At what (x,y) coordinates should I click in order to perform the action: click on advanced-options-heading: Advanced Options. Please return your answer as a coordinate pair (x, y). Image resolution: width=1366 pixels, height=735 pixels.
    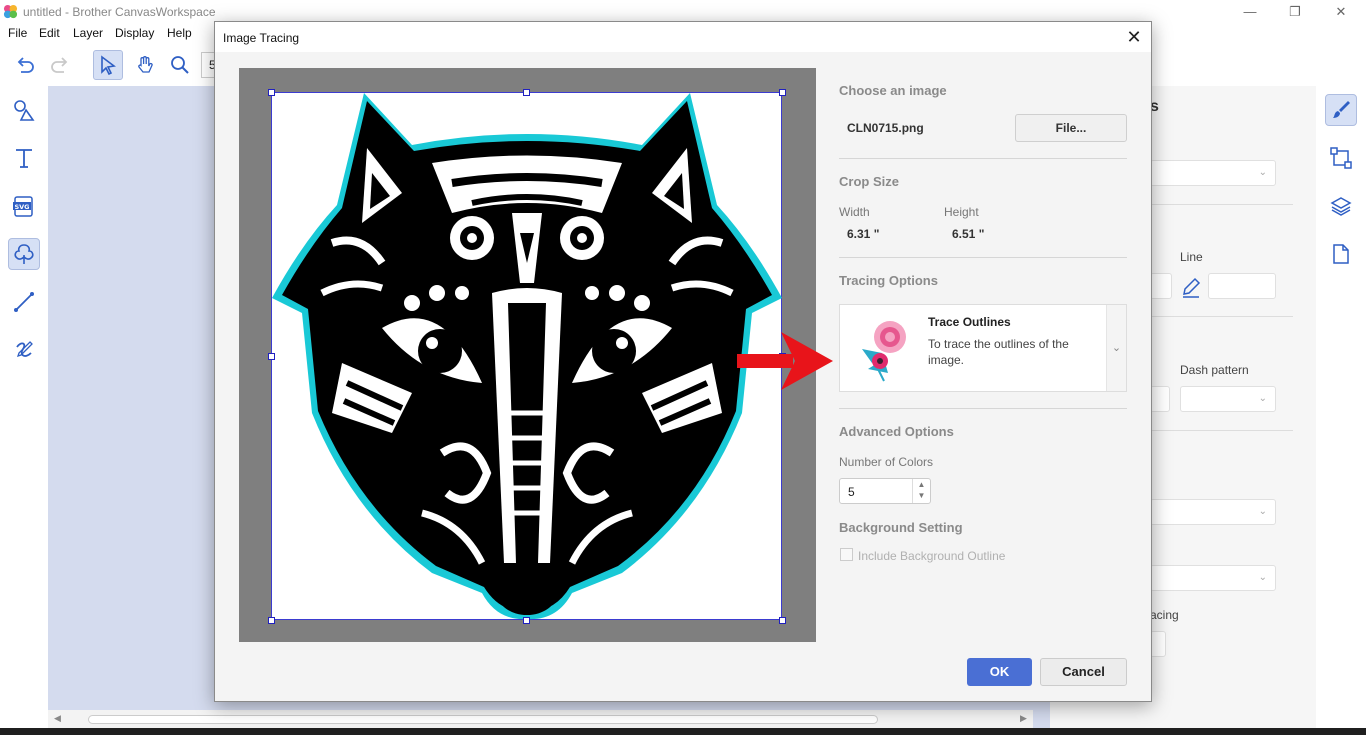
    Looking at the image, I should click on (896, 431).